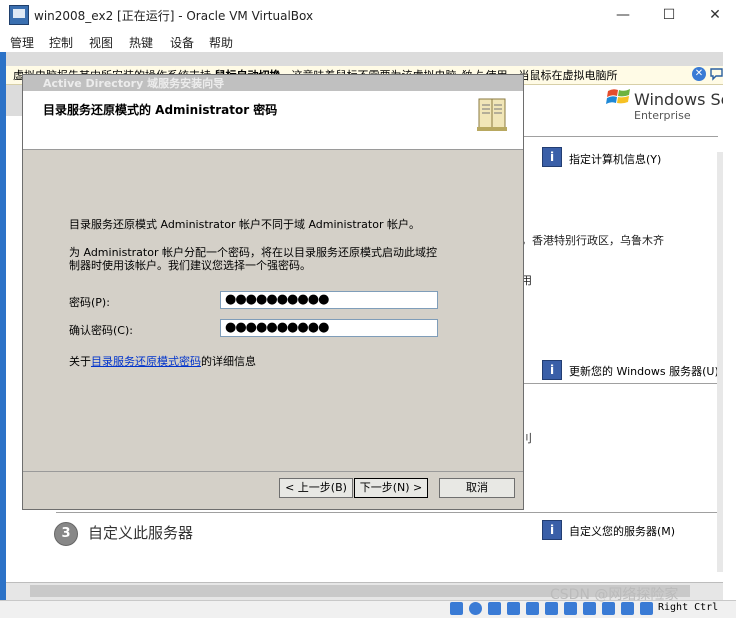 This screenshot has height=618, width=736. What do you see at coordinates (552, 370) in the screenshot?
I see `update-icon: i` at bounding box center [552, 370].